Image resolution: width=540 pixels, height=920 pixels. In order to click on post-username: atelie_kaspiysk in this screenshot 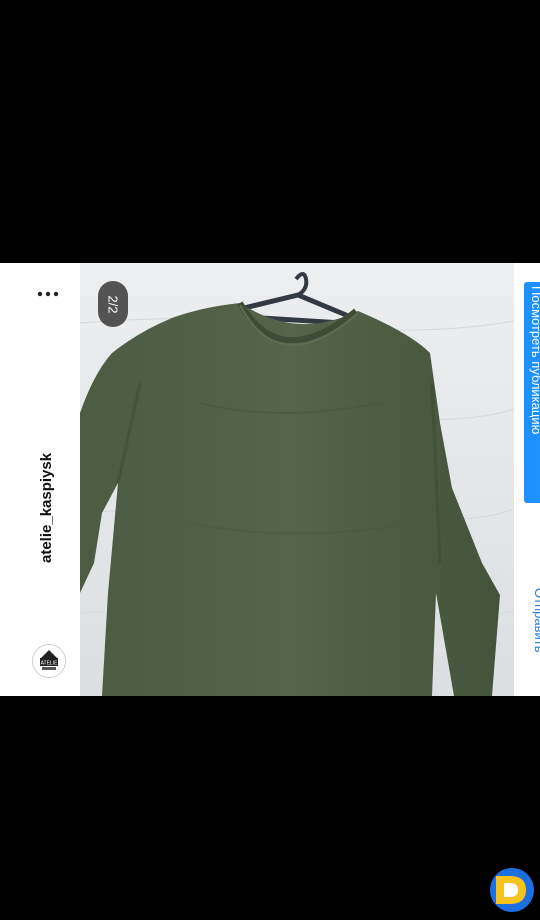, I will do `click(46, 508)`.